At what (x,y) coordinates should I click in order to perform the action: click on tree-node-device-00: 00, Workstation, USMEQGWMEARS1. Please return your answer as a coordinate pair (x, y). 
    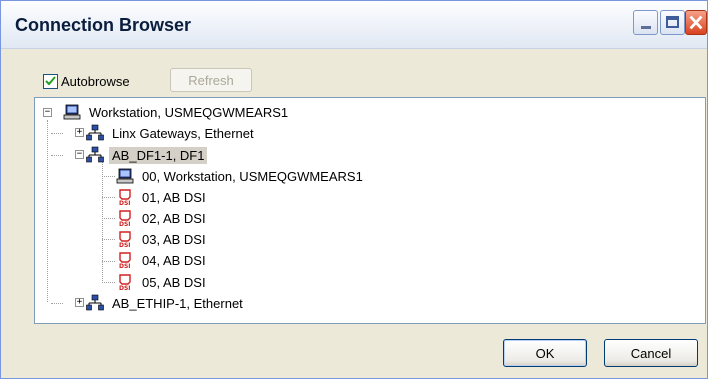
    Looking at the image, I should click on (241, 176).